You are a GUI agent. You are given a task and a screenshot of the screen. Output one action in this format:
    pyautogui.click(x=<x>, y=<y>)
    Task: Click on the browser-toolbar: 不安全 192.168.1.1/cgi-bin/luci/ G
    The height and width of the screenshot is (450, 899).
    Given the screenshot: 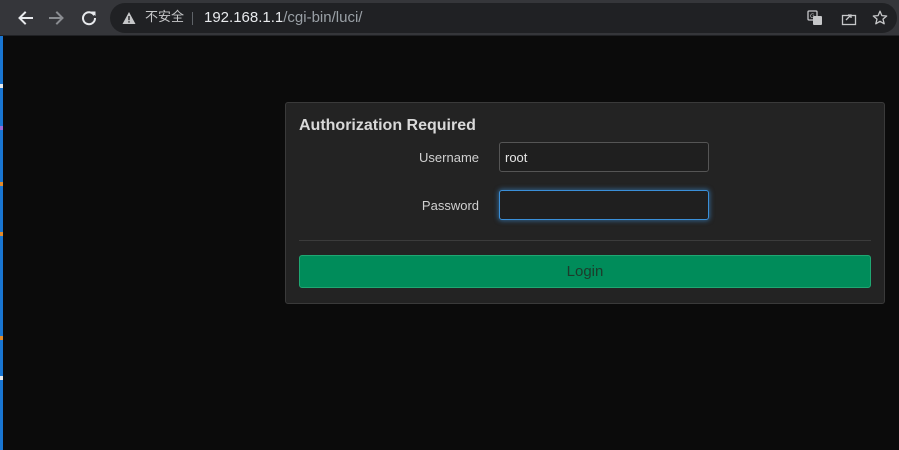 What is the action you would take?
    pyautogui.click(x=449, y=18)
    